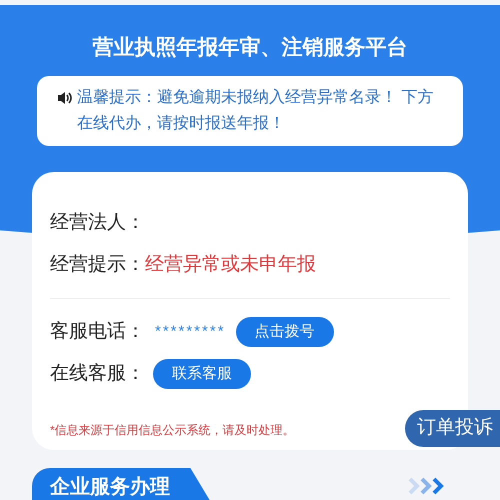 The width and height of the screenshot is (500, 500). What do you see at coordinates (285, 332) in the screenshot?
I see `action-button: 点击拨号` at bounding box center [285, 332].